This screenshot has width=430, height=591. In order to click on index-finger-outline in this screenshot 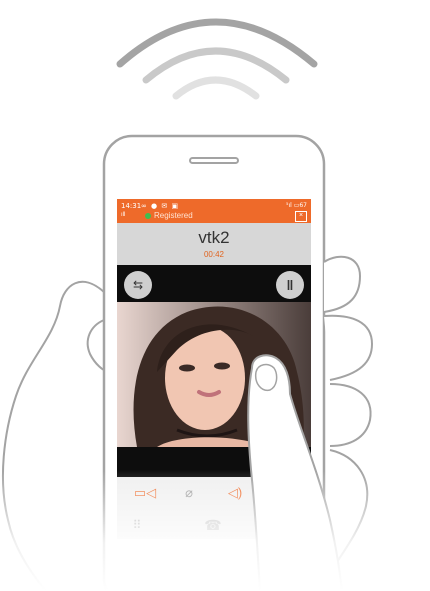, I will do `click(295, 472)`.